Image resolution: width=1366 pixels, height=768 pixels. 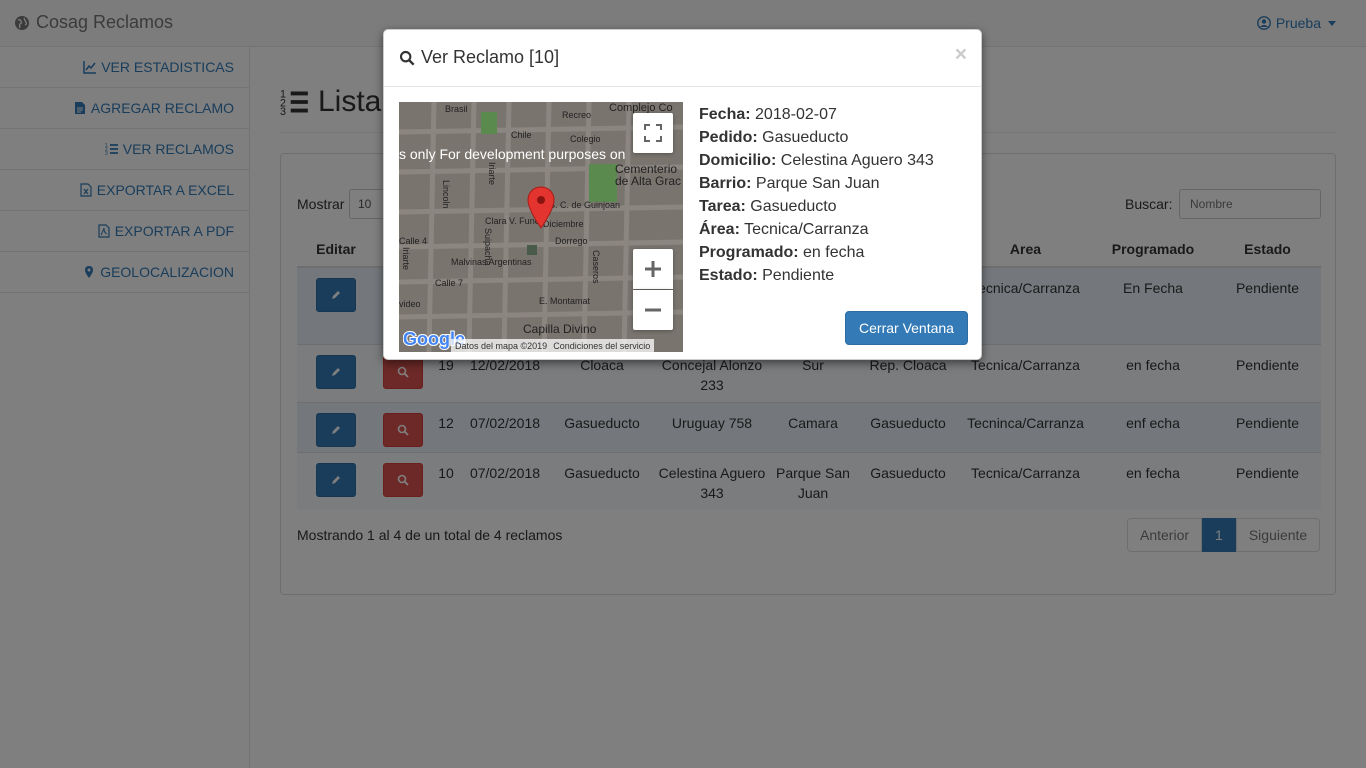 I want to click on map-label: Dorrego, so click(x=571, y=241).